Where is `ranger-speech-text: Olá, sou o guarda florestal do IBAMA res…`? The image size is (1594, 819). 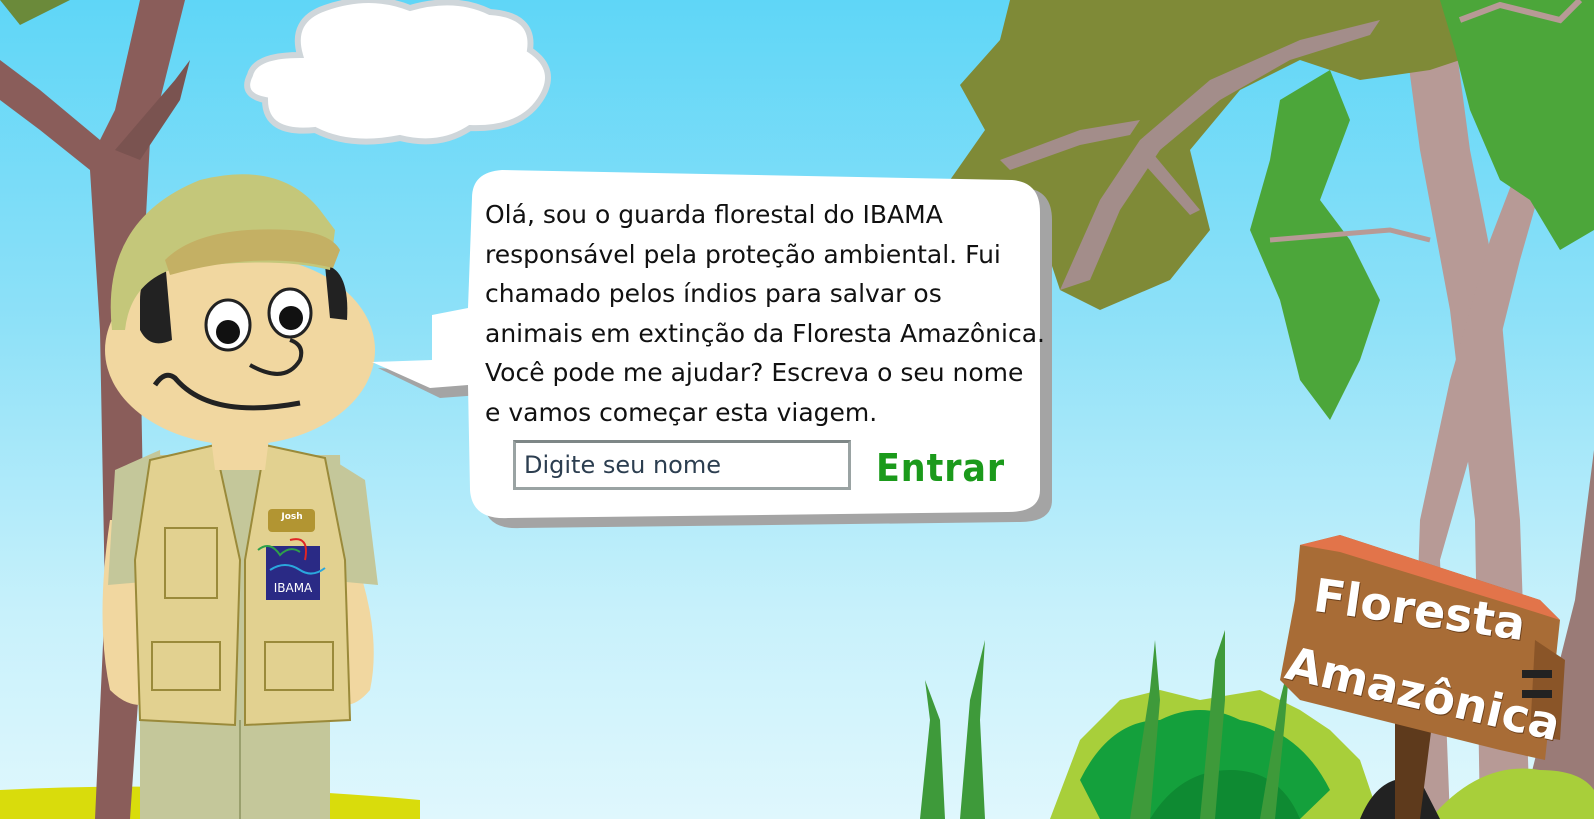
ranger-speech-text: Olá, sou o guarda florestal do IBAMA res… is located at coordinates (765, 313).